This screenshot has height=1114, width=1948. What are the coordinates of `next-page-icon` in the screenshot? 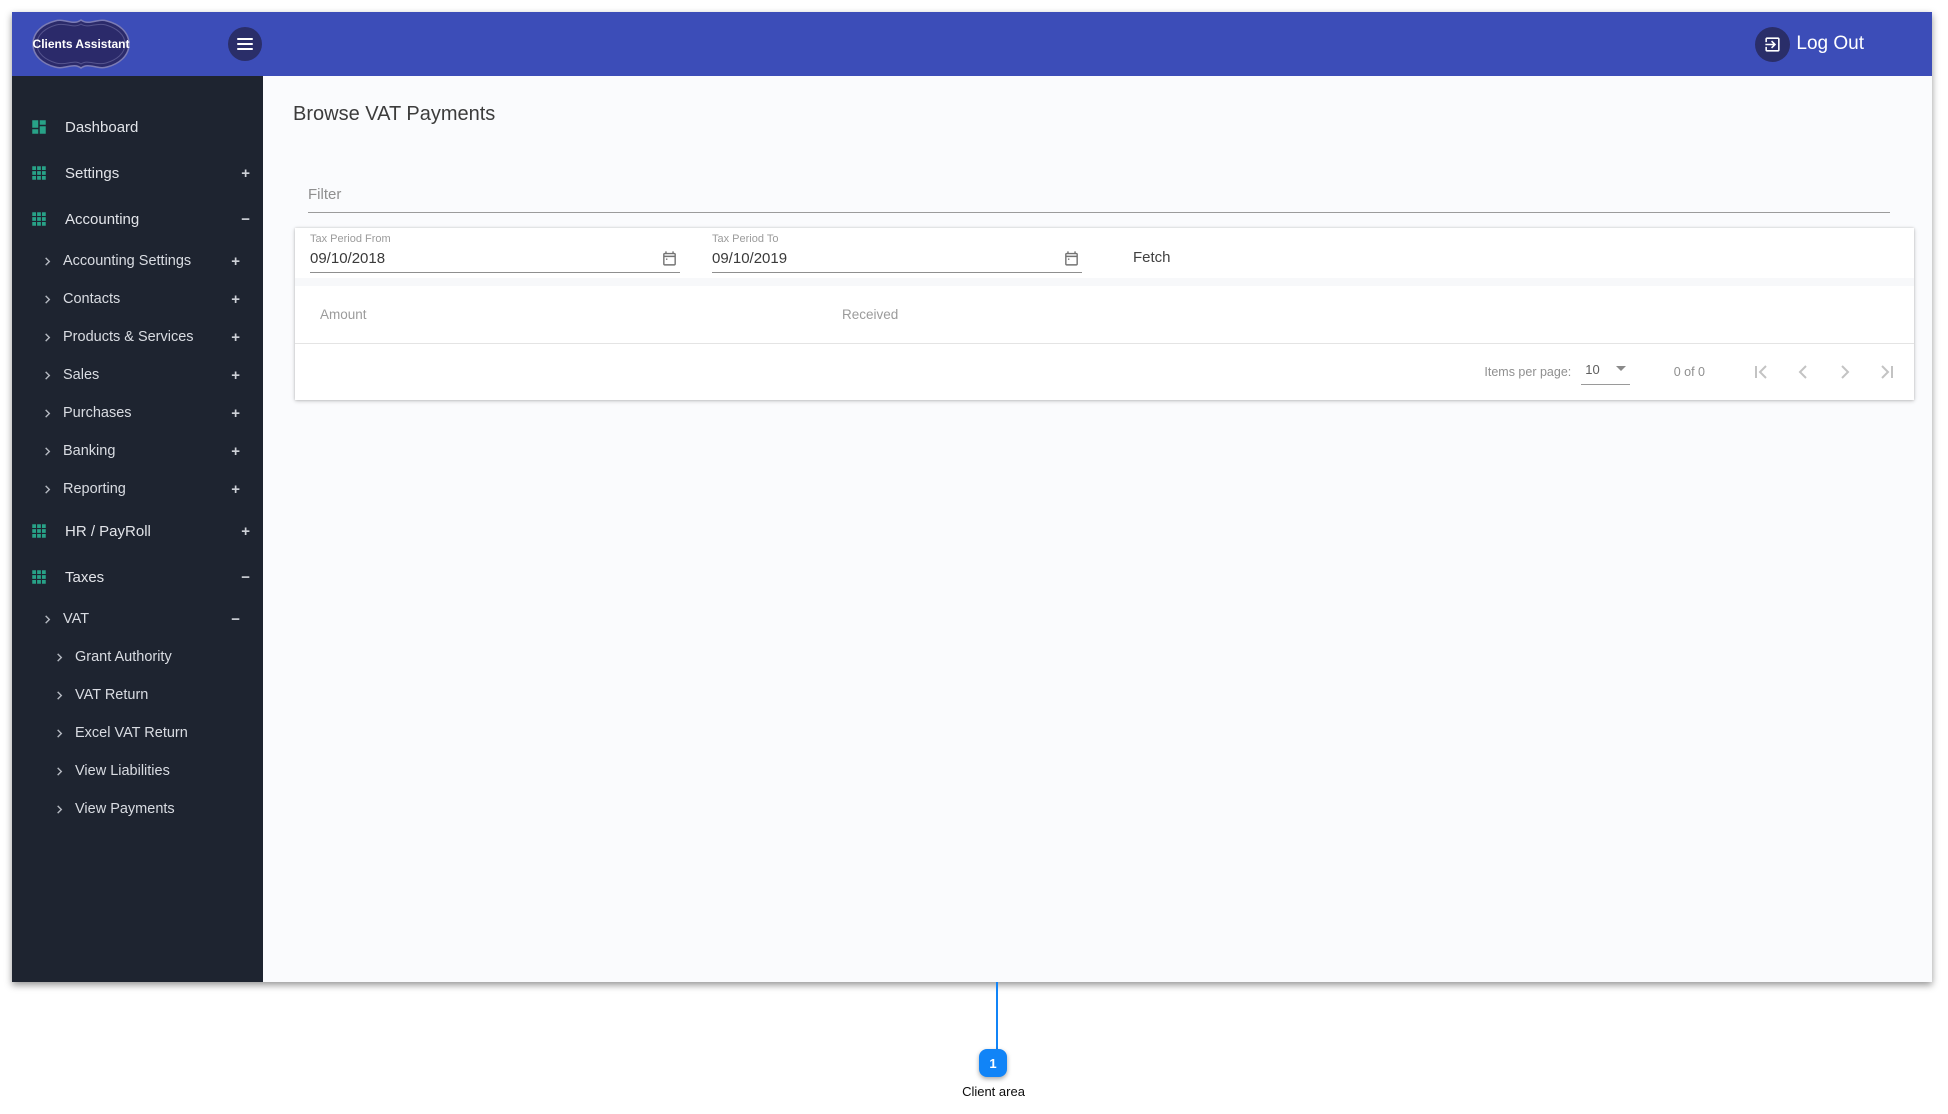 It's located at (1844, 372).